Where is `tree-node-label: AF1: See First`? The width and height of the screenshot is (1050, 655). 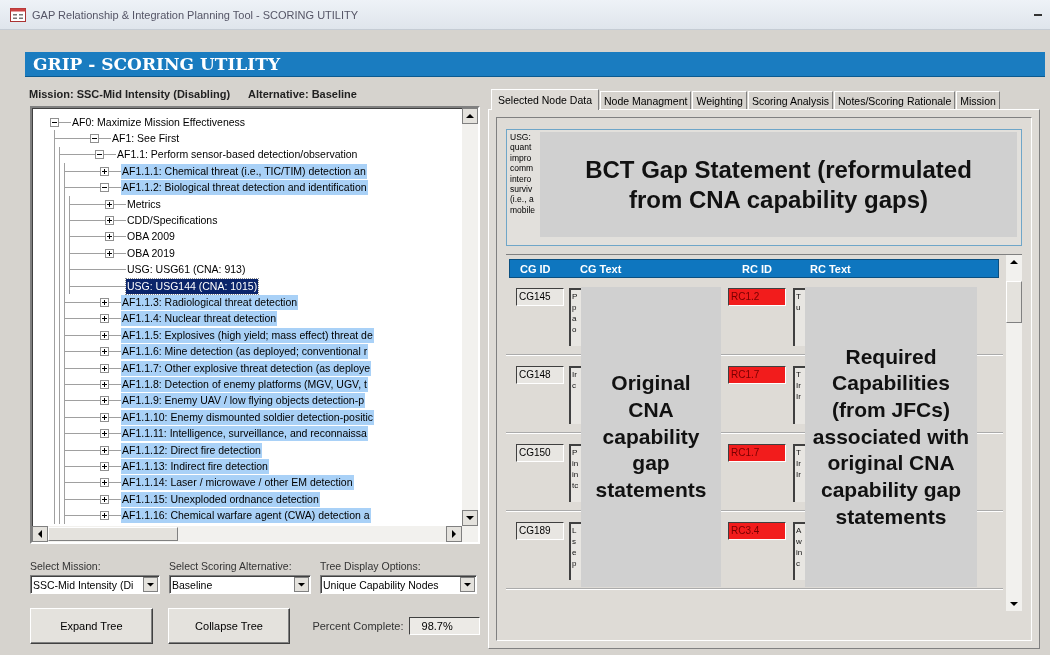
tree-node-label: AF1: See First is located at coordinates (146, 139).